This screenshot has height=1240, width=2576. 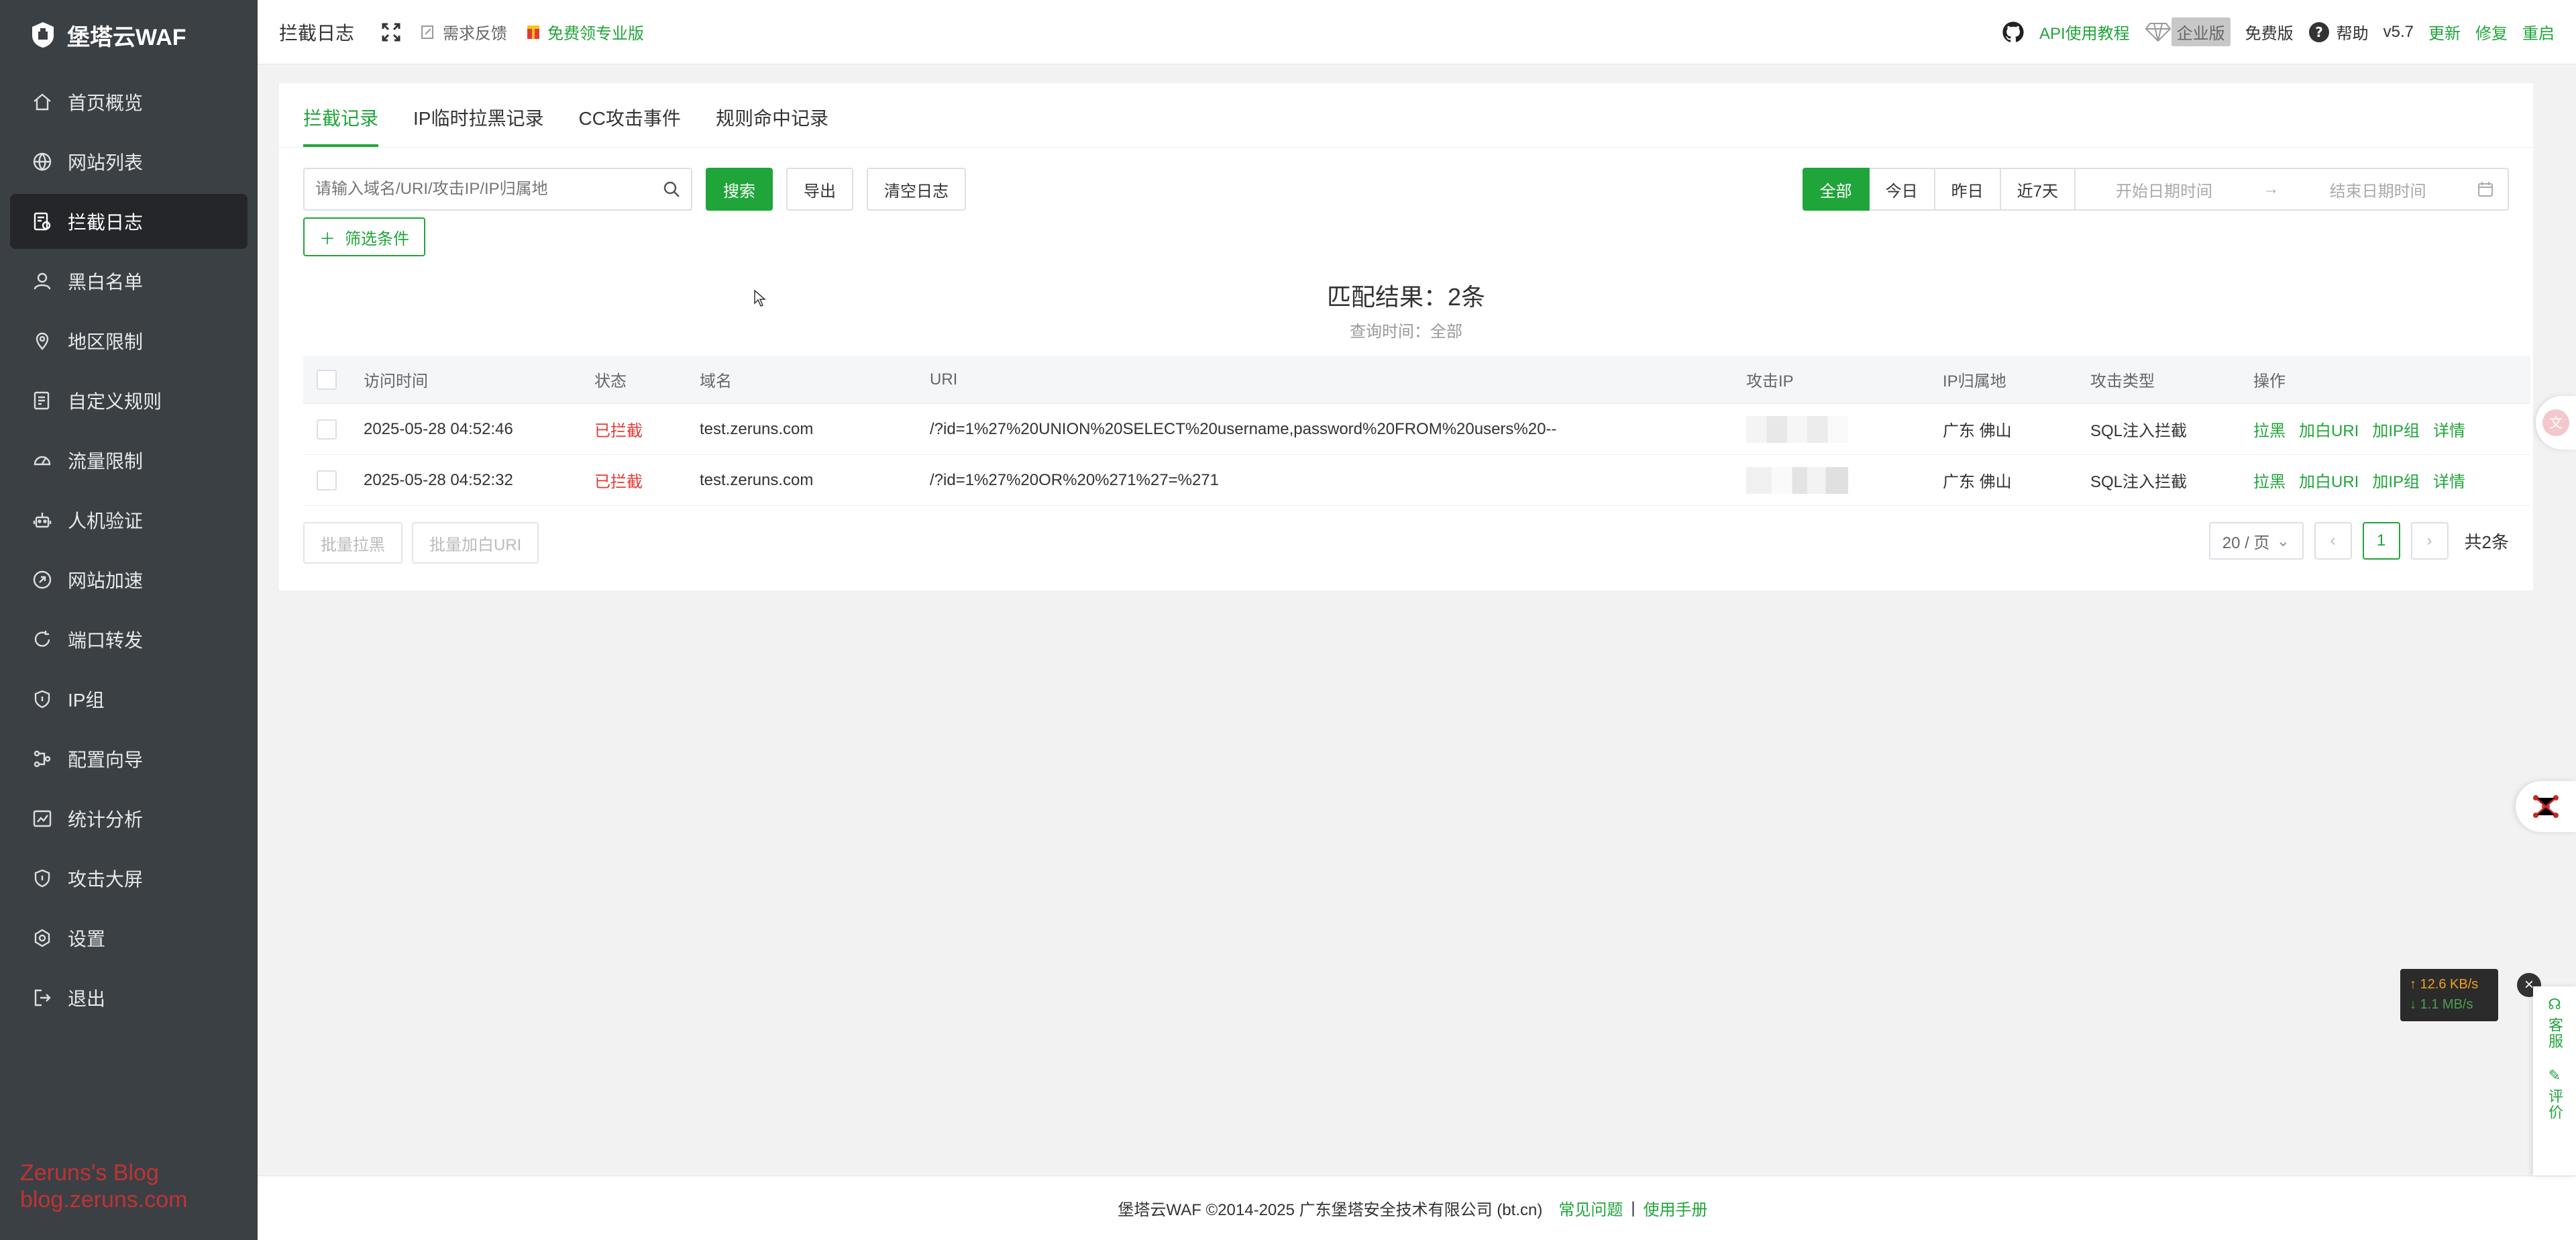 What do you see at coordinates (341, 125) in the screenshot?
I see `tab-block-records: 拦截记录` at bounding box center [341, 125].